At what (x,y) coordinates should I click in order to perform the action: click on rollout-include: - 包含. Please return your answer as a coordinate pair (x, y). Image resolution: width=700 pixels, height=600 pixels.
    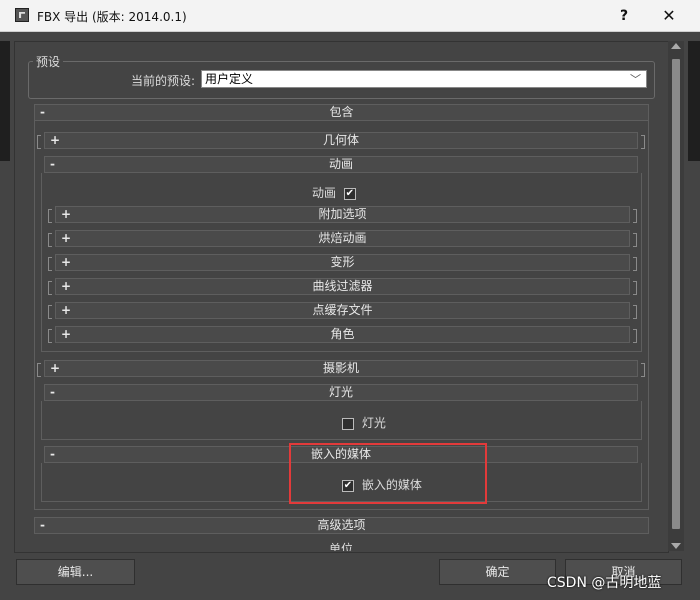
    Looking at the image, I should click on (341, 112).